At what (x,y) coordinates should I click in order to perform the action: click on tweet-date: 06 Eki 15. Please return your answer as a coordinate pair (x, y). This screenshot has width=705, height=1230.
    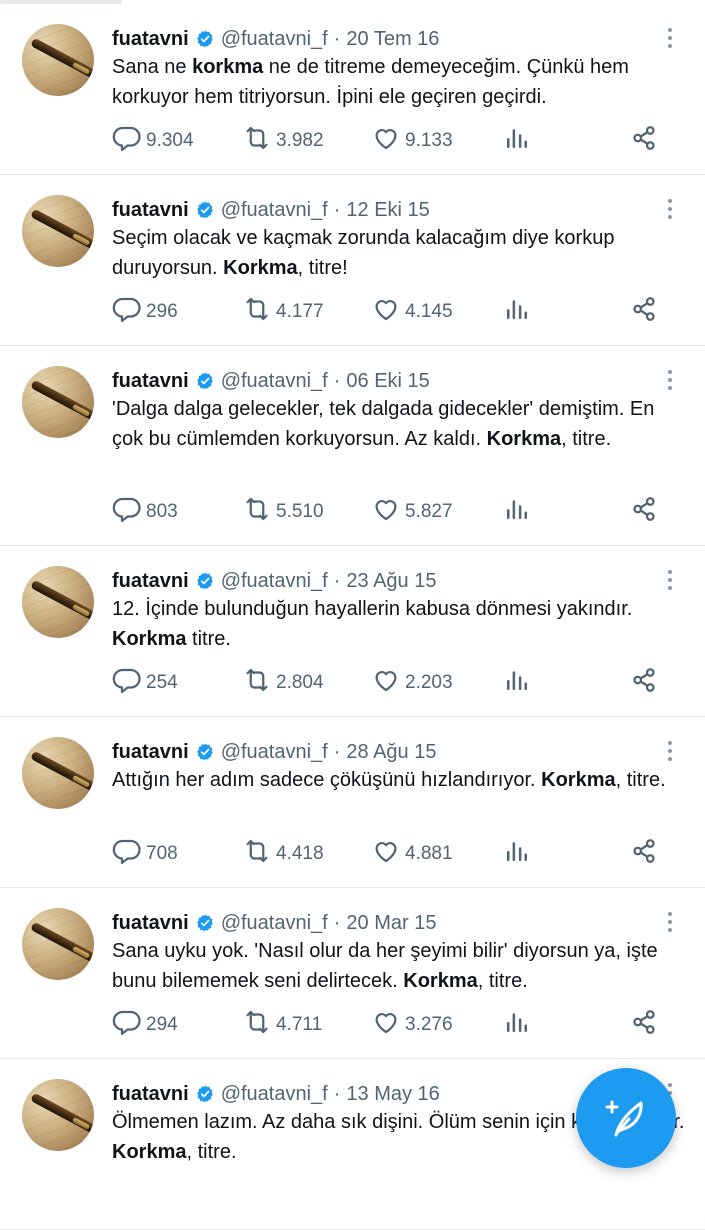
    Looking at the image, I should click on (387, 381).